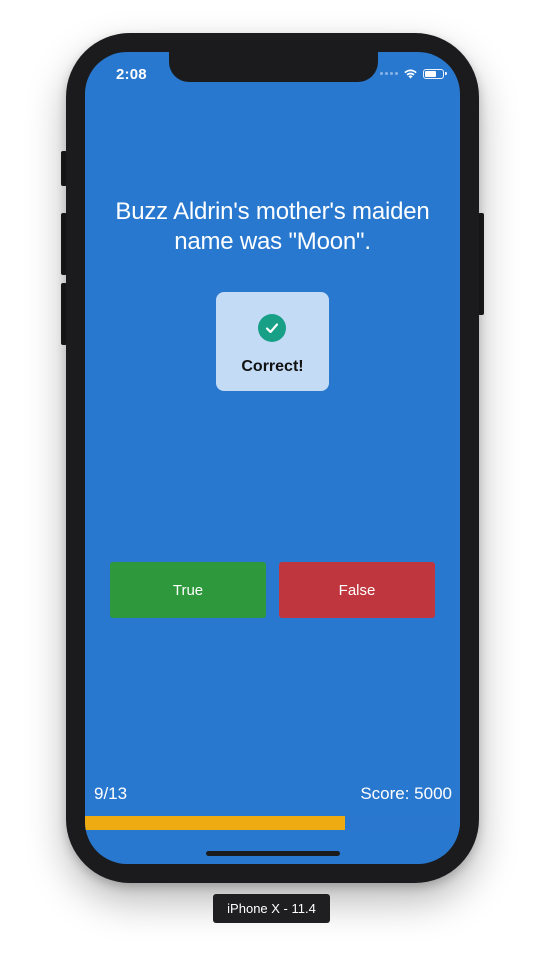  What do you see at coordinates (406, 793) in the screenshot?
I see `score-text: Score: 5000` at bounding box center [406, 793].